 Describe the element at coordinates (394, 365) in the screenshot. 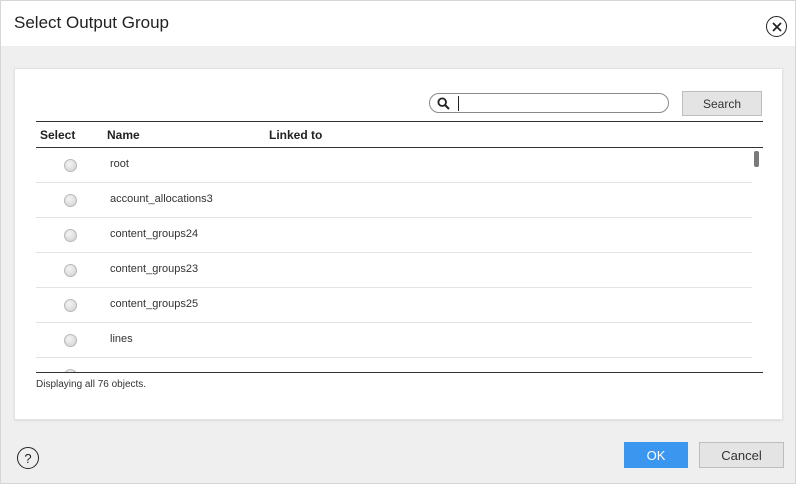

I see `table-row-partial` at that location.